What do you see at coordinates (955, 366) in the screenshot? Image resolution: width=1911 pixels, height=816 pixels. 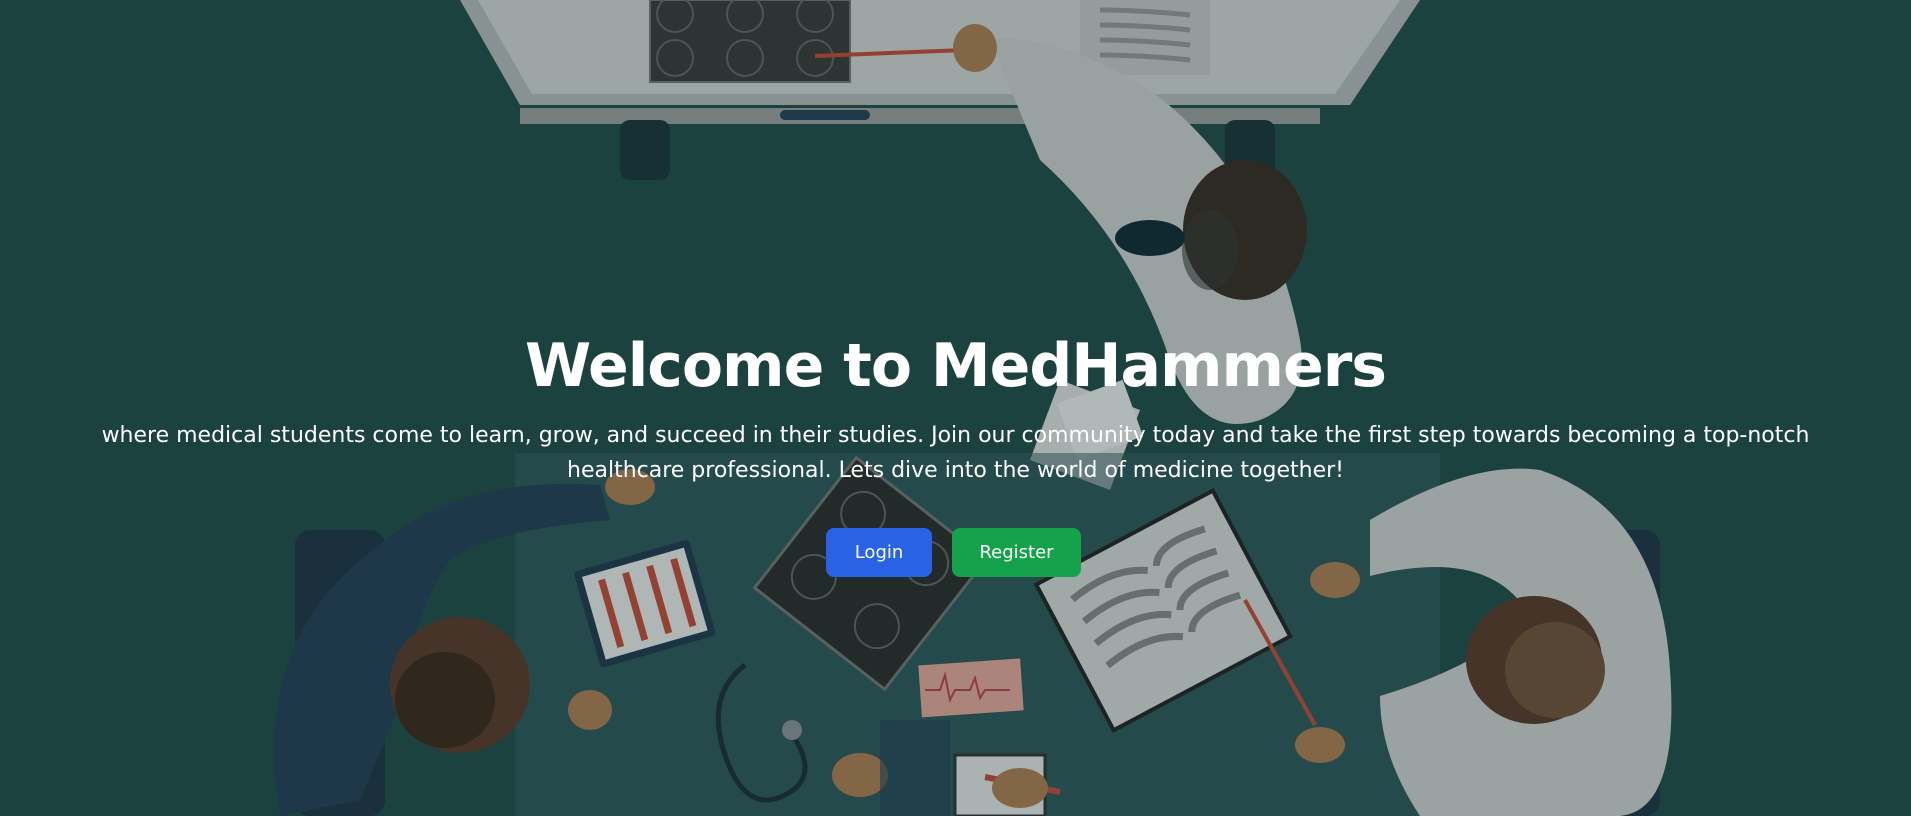 I see `page-title: Welcome to MedHammers` at bounding box center [955, 366].